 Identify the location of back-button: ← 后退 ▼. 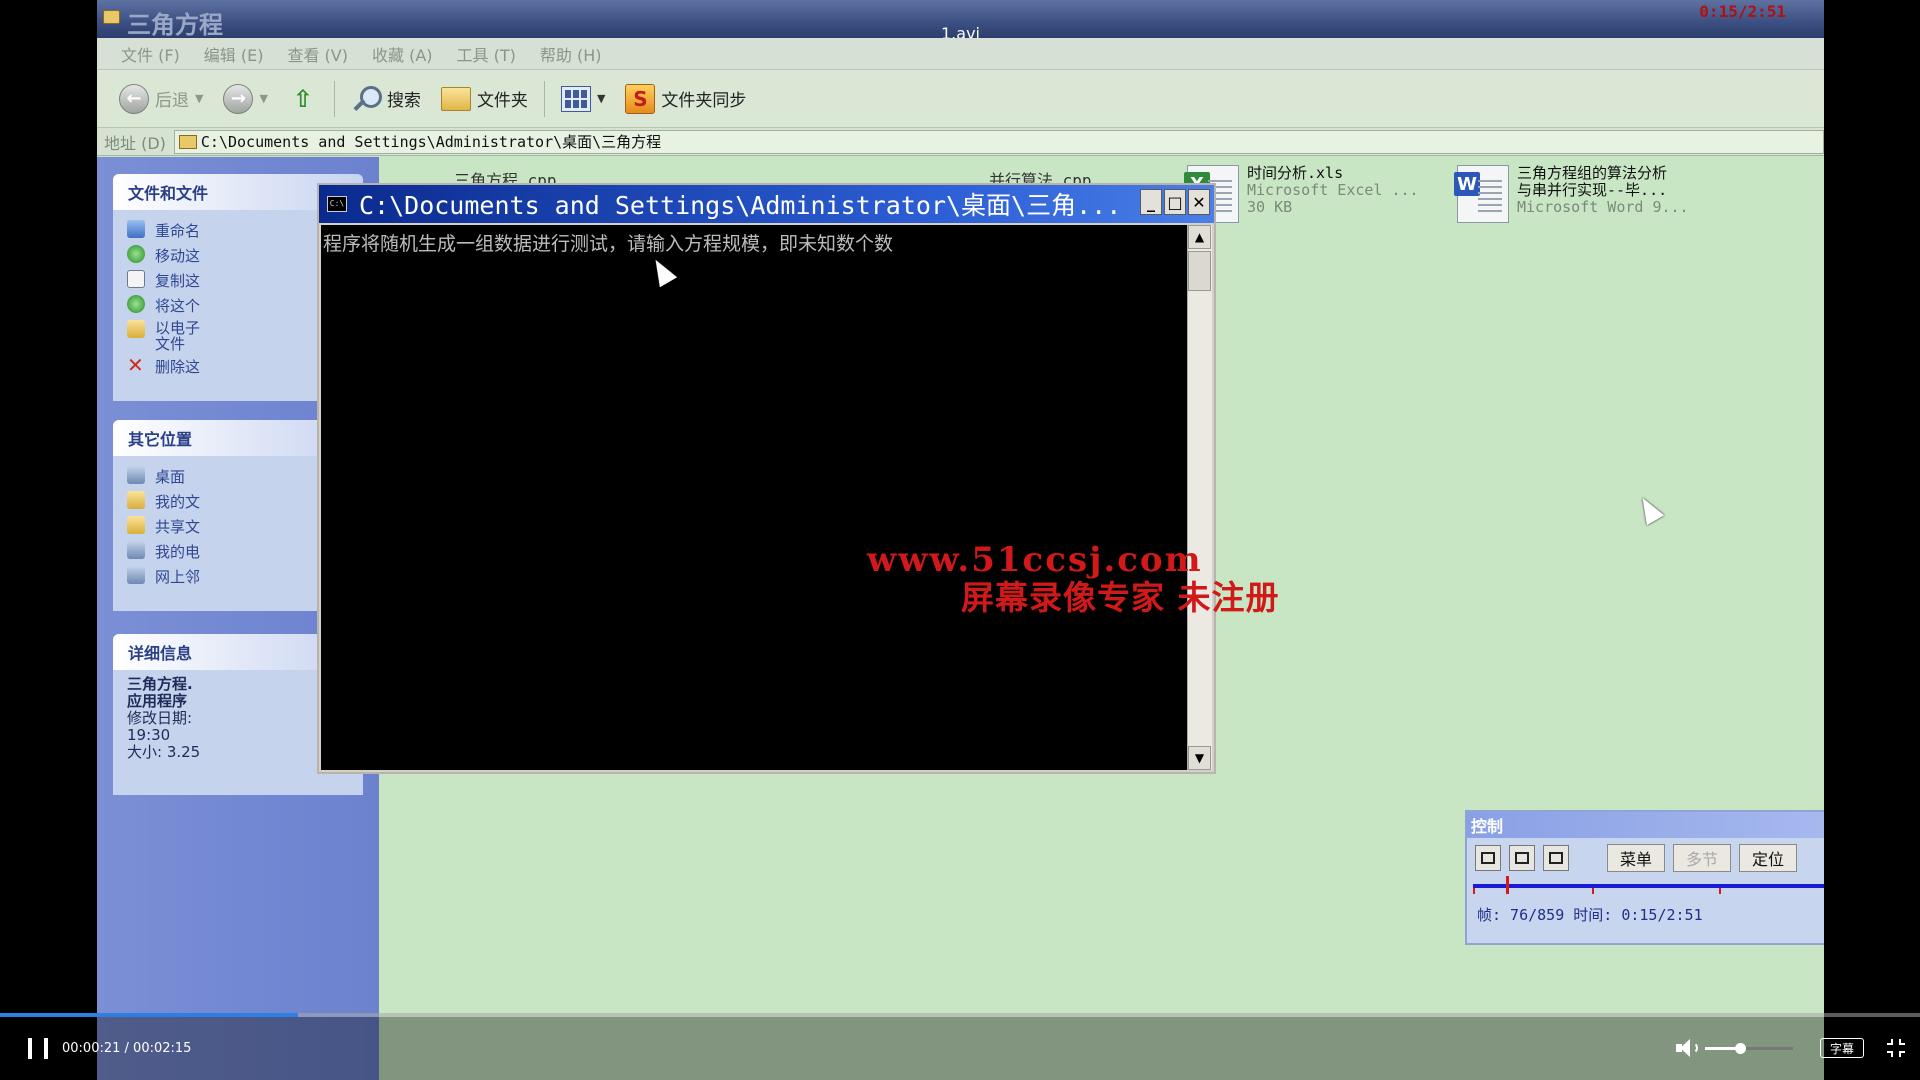
(161, 99).